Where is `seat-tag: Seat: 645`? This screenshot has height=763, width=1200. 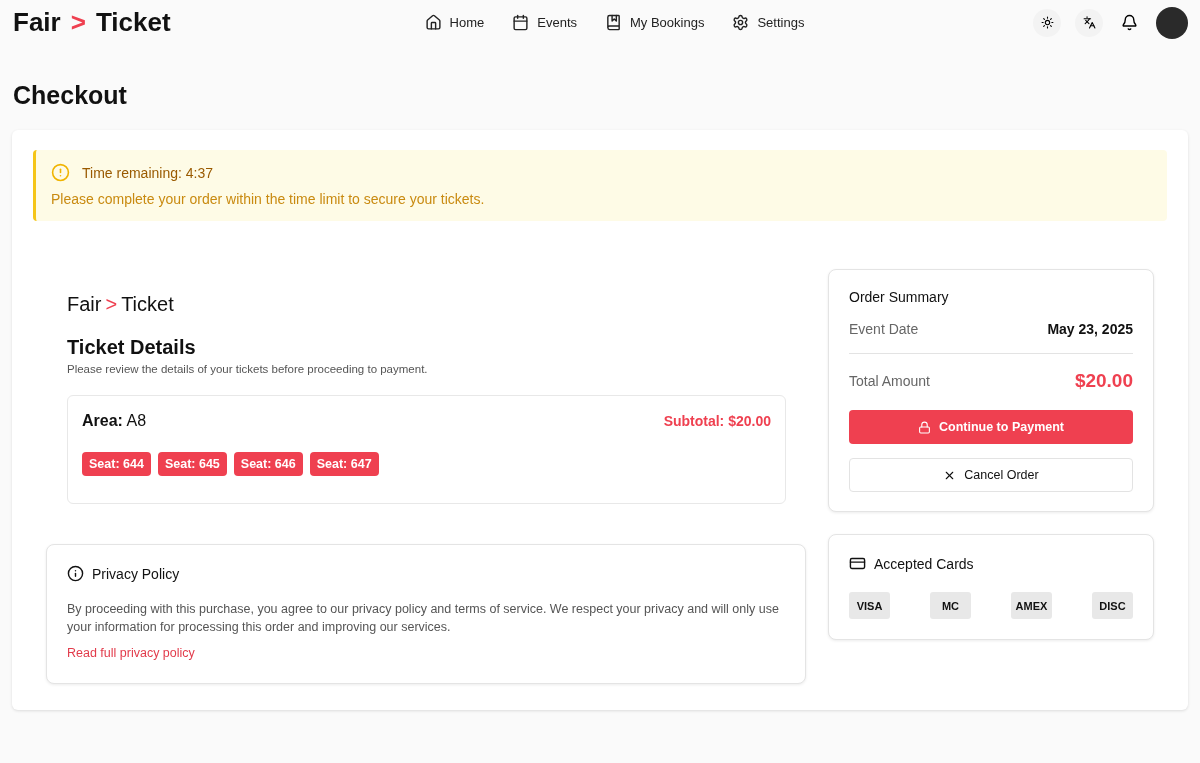 seat-tag: Seat: 645 is located at coordinates (192, 464).